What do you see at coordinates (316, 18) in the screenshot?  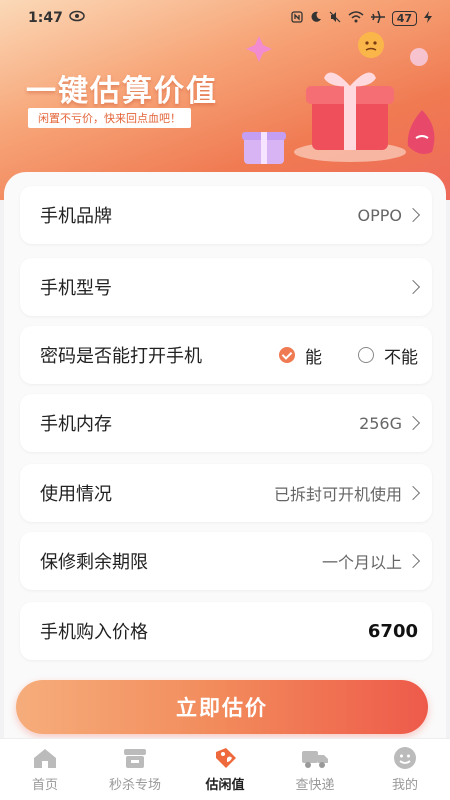 I see `moon-icon` at bounding box center [316, 18].